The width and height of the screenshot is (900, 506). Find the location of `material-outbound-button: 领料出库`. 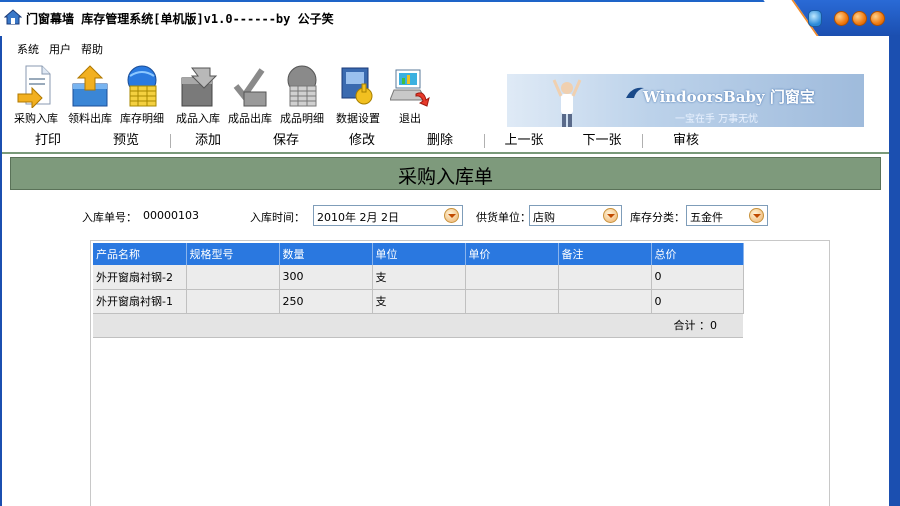

material-outbound-button: 领料出库 is located at coordinates (90, 95).